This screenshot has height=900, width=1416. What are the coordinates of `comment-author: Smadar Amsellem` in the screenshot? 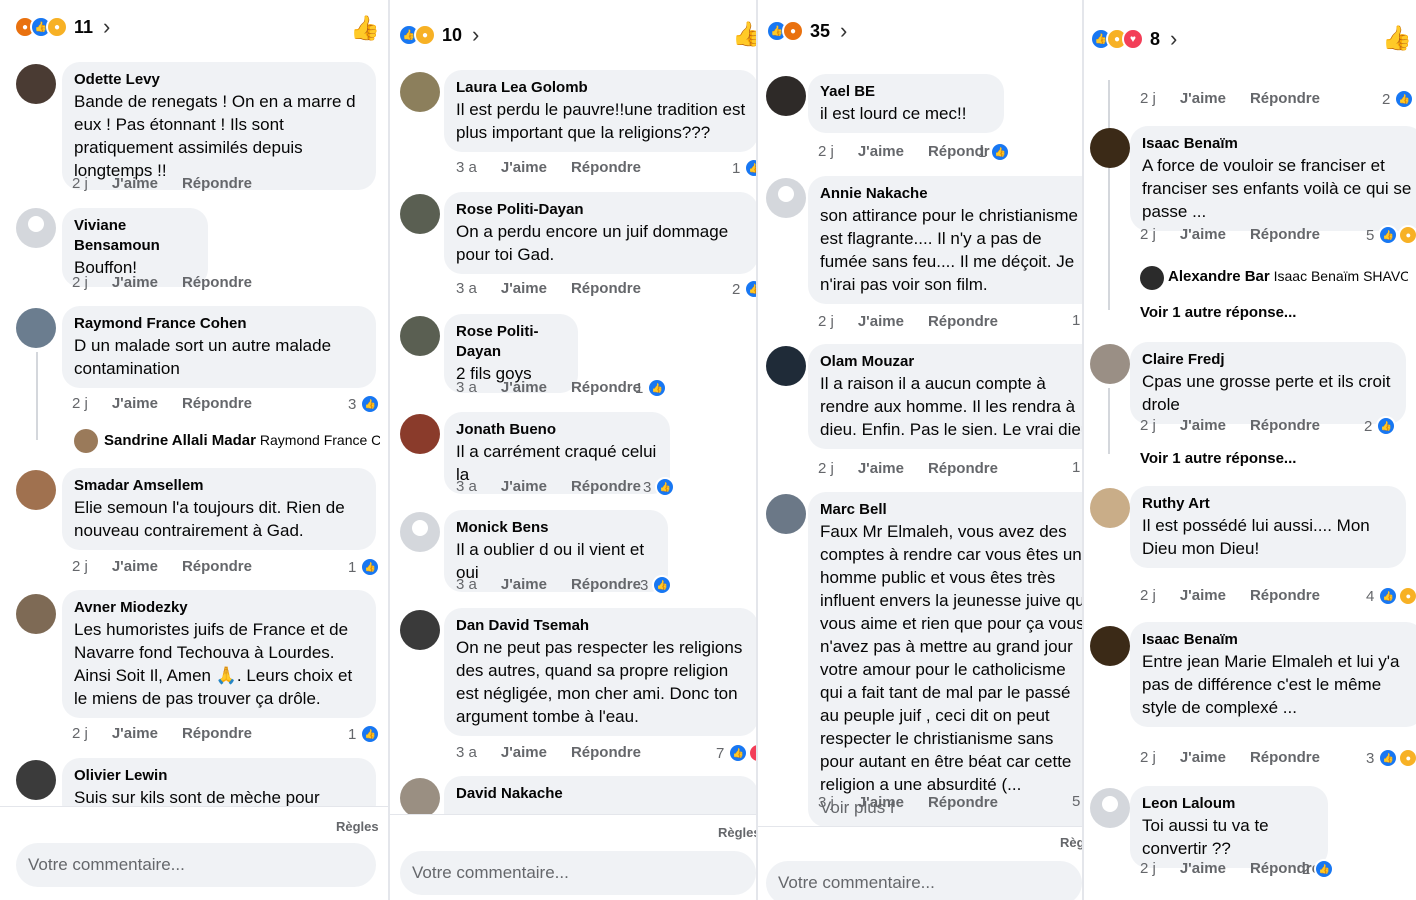 It's located at (219, 486).